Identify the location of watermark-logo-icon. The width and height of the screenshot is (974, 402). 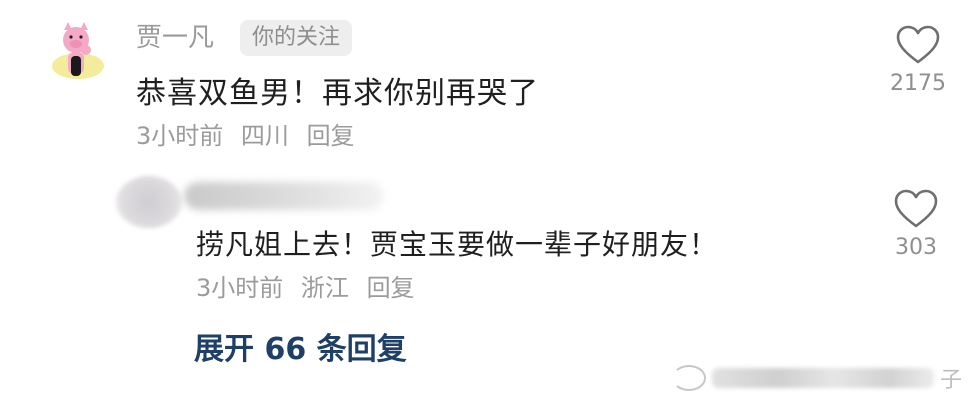
(689, 378).